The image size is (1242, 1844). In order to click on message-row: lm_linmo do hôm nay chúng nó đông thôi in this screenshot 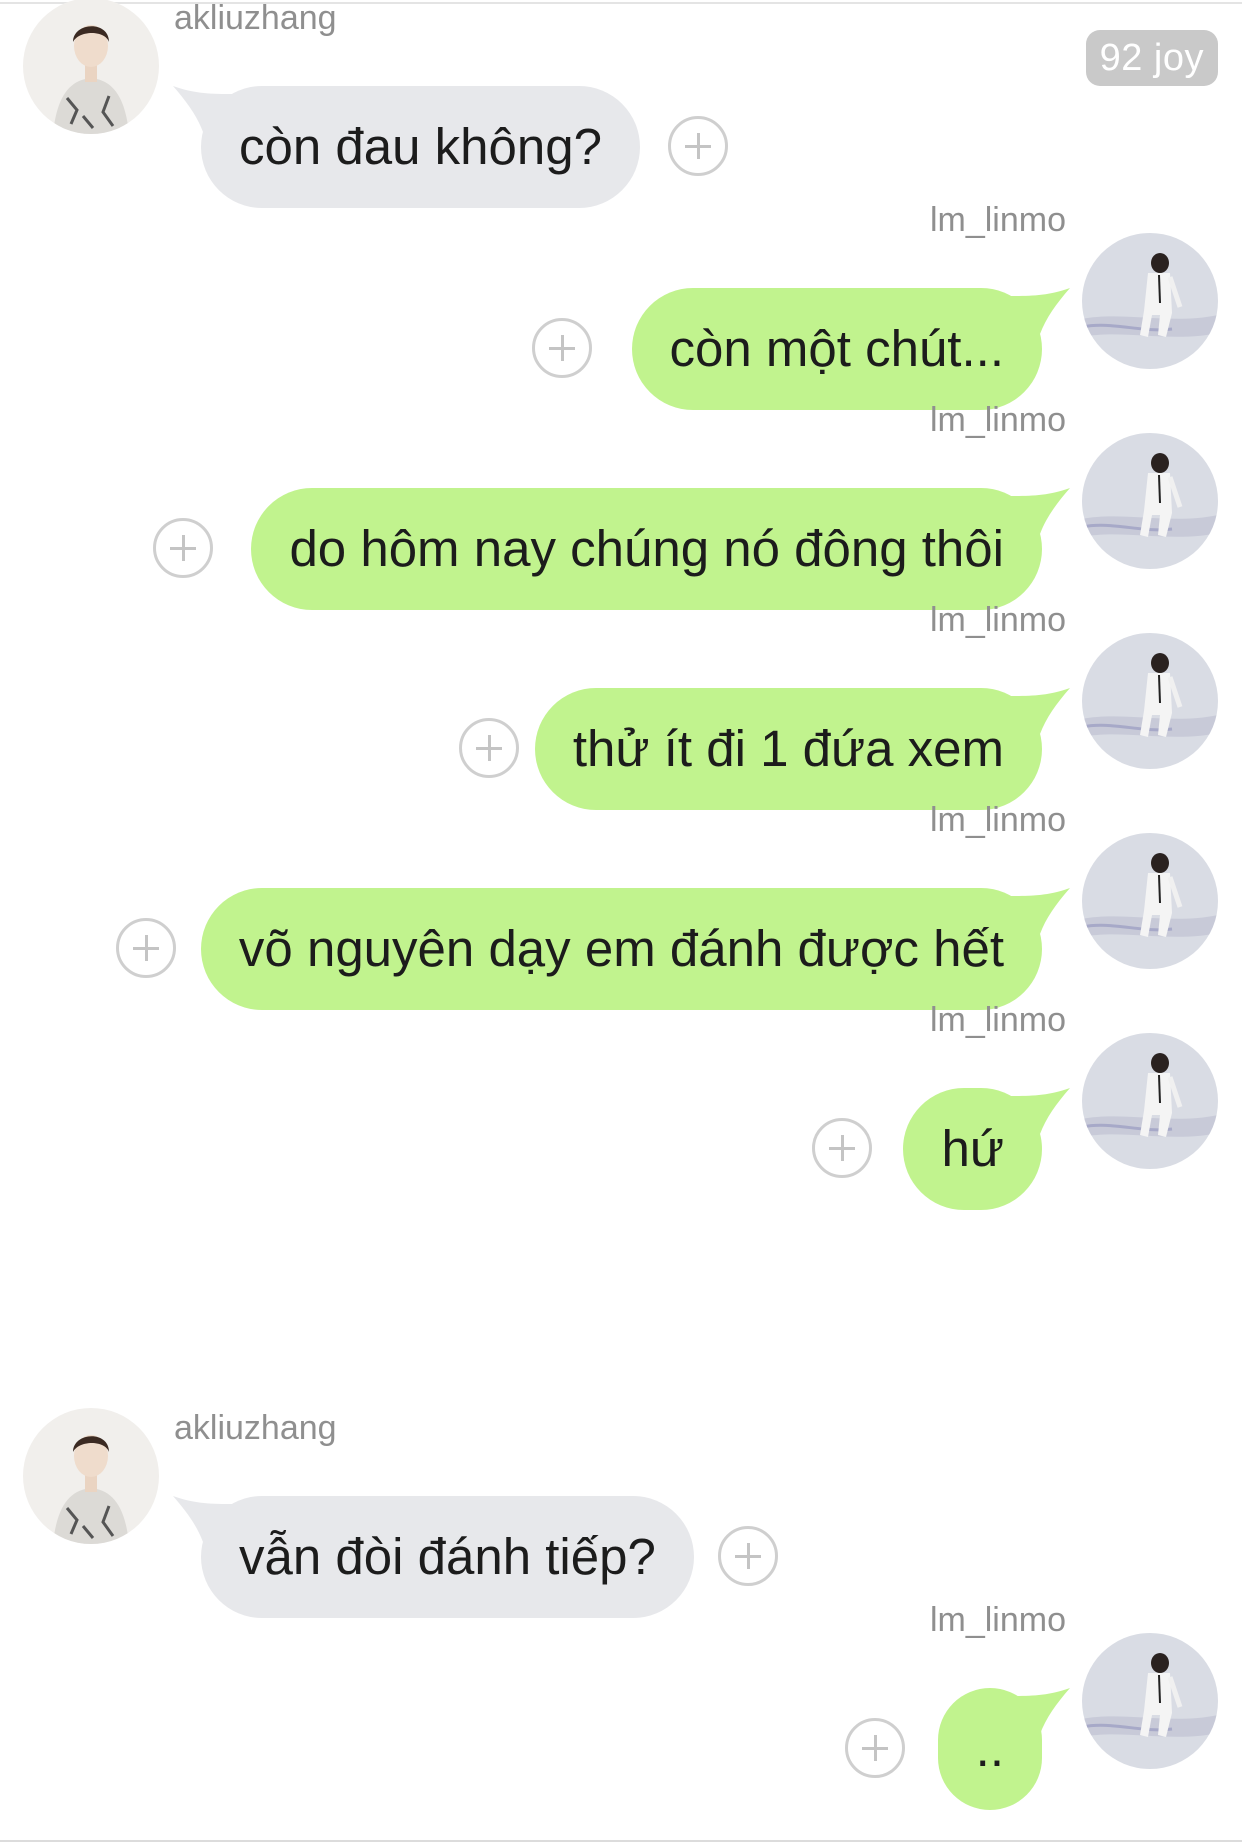, I will do `click(621, 505)`.